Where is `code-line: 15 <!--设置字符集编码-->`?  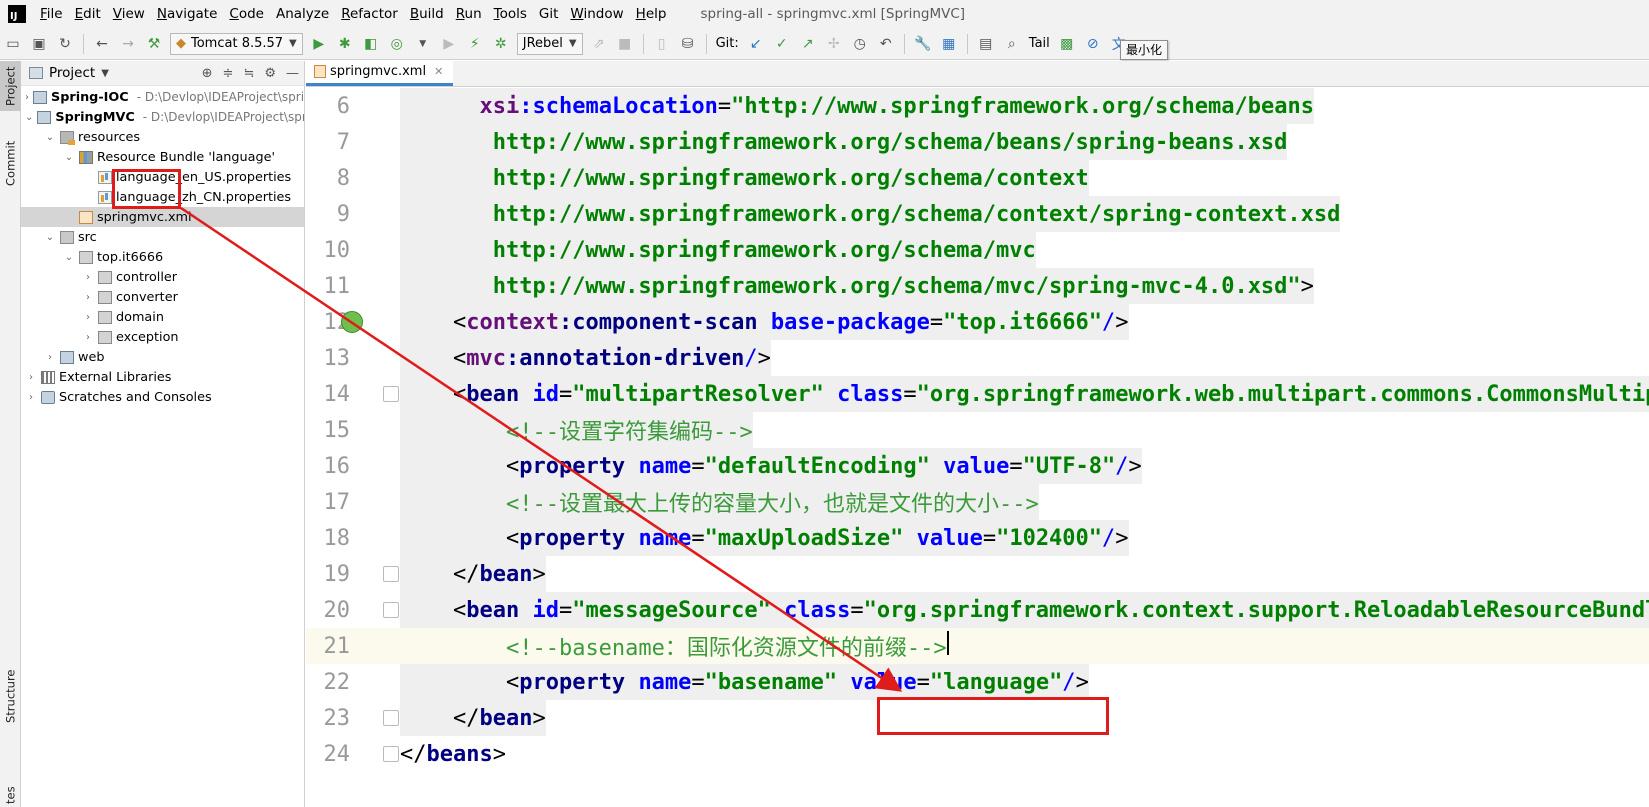
code-line: 15 <!--设置字符集编码--> is located at coordinates (977, 430).